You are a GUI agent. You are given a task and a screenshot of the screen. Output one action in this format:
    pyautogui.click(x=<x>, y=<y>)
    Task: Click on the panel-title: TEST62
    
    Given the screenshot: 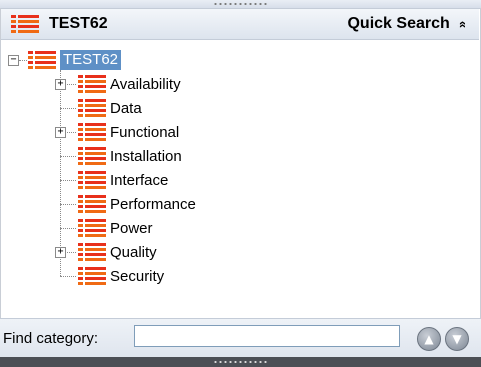 What is the action you would take?
    pyautogui.click(x=78, y=23)
    